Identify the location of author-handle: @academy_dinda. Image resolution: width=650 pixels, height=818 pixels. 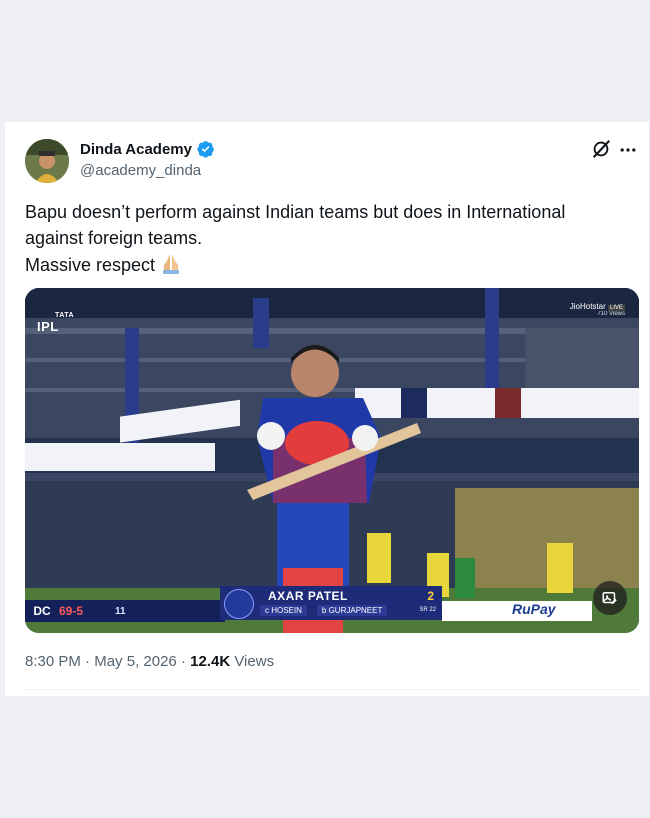
(140, 170).